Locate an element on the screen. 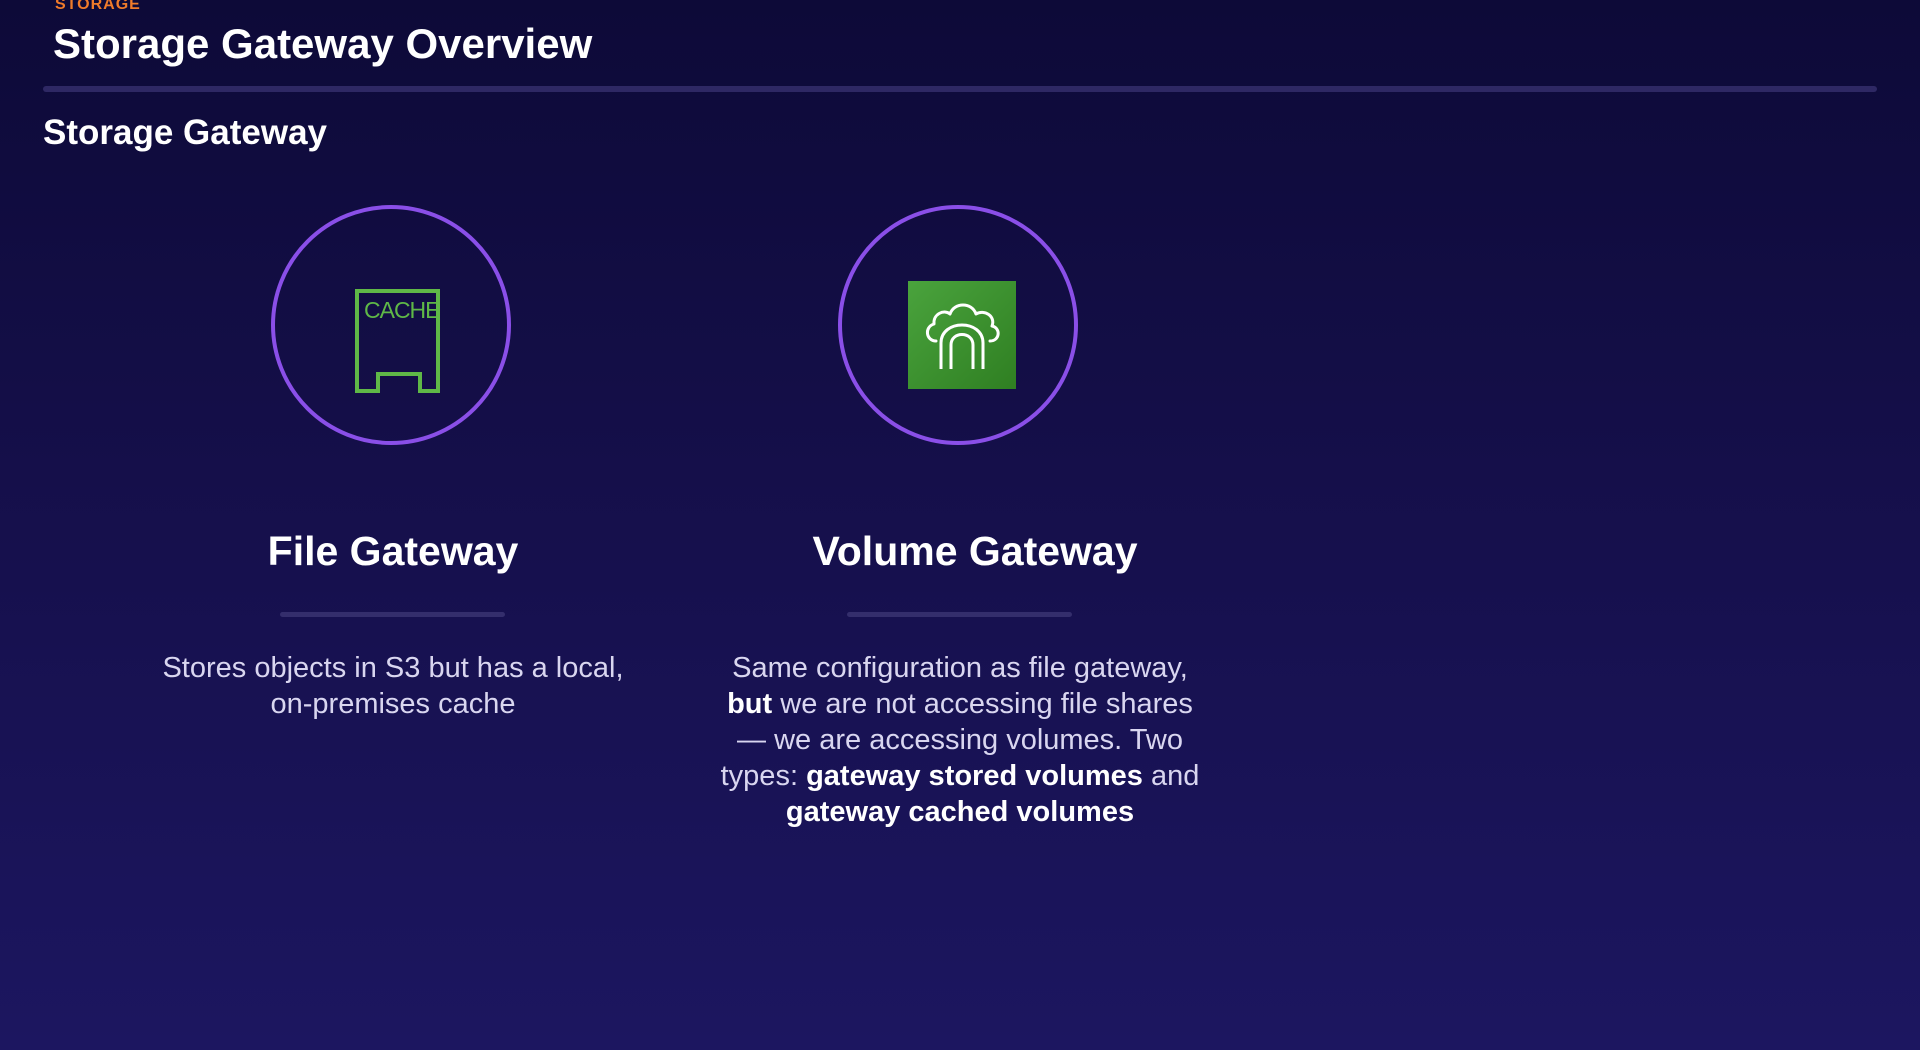 The image size is (1920, 1050). description-text: Same configuration as file gateway, is located at coordinates (960, 668).